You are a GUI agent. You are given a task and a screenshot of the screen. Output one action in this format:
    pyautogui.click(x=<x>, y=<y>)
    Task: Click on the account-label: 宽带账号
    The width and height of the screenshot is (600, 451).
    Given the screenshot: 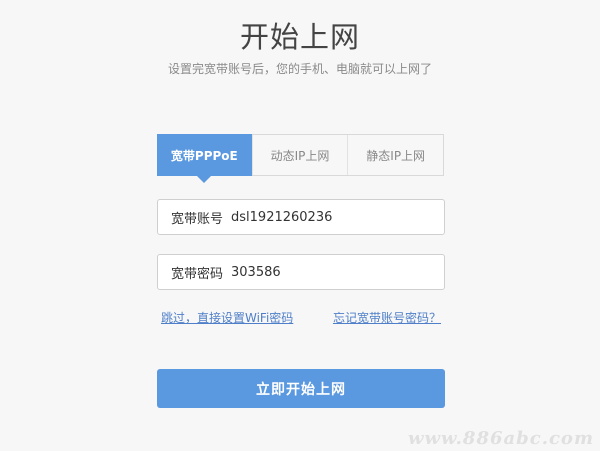 What is the action you would take?
    pyautogui.click(x=197, y=219)
    